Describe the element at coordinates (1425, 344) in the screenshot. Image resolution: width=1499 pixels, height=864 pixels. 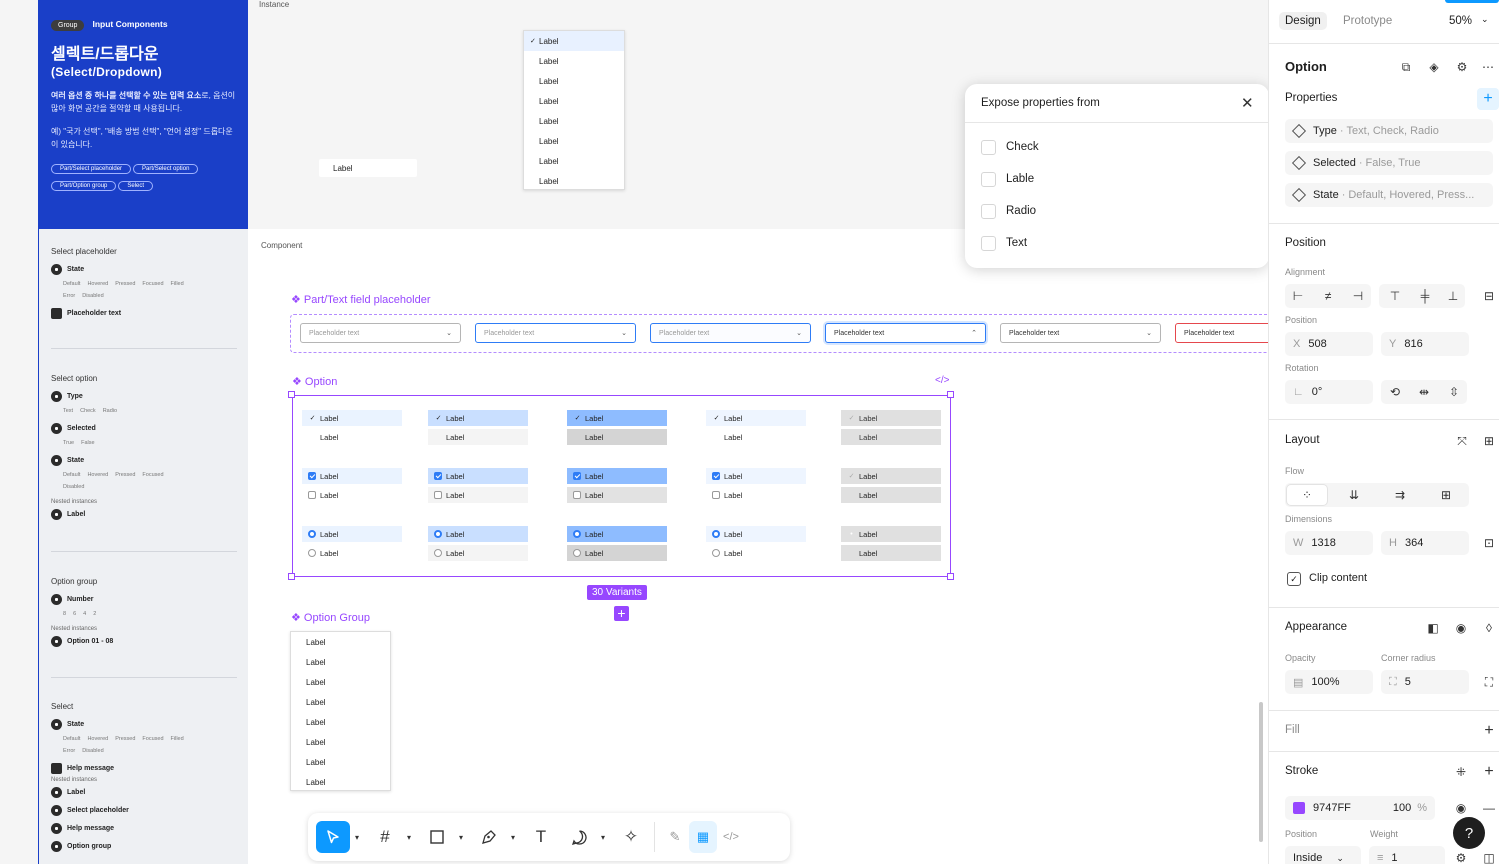
I see `y-field: Y 816` at that location.